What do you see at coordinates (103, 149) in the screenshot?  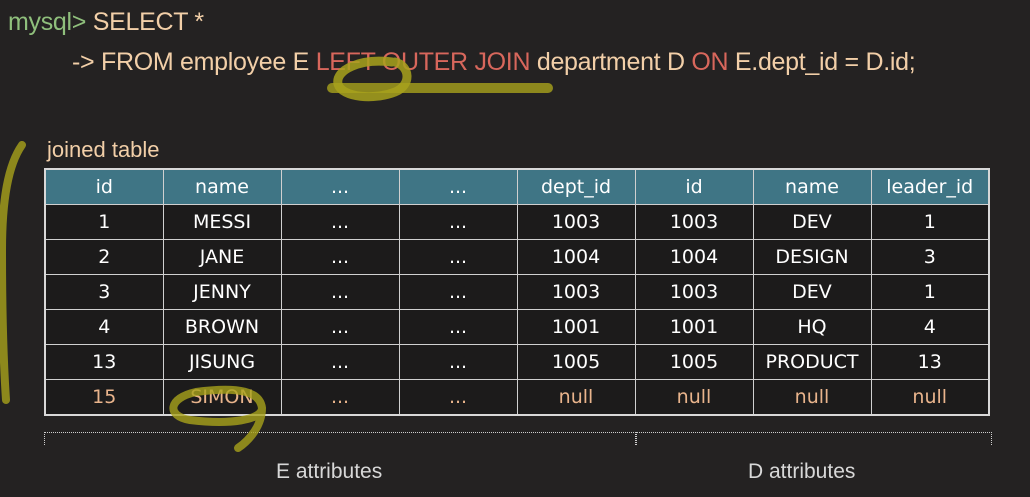 I see `table-caption: joined table` at bounding box center [103, 149].